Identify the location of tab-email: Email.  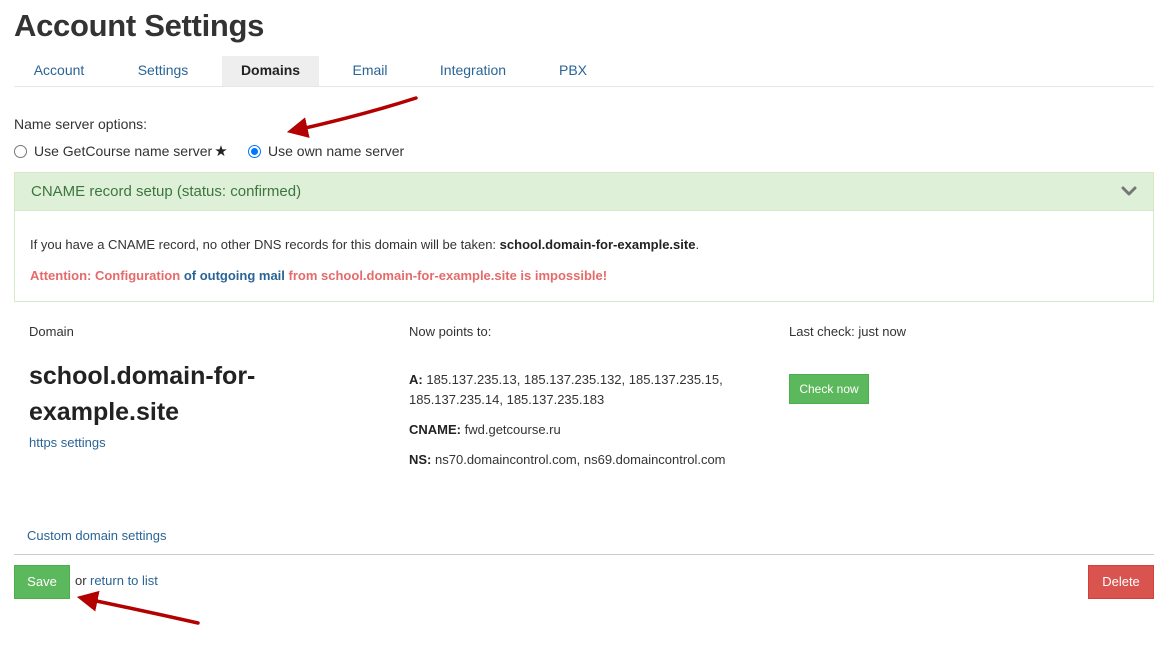
(370, 71).